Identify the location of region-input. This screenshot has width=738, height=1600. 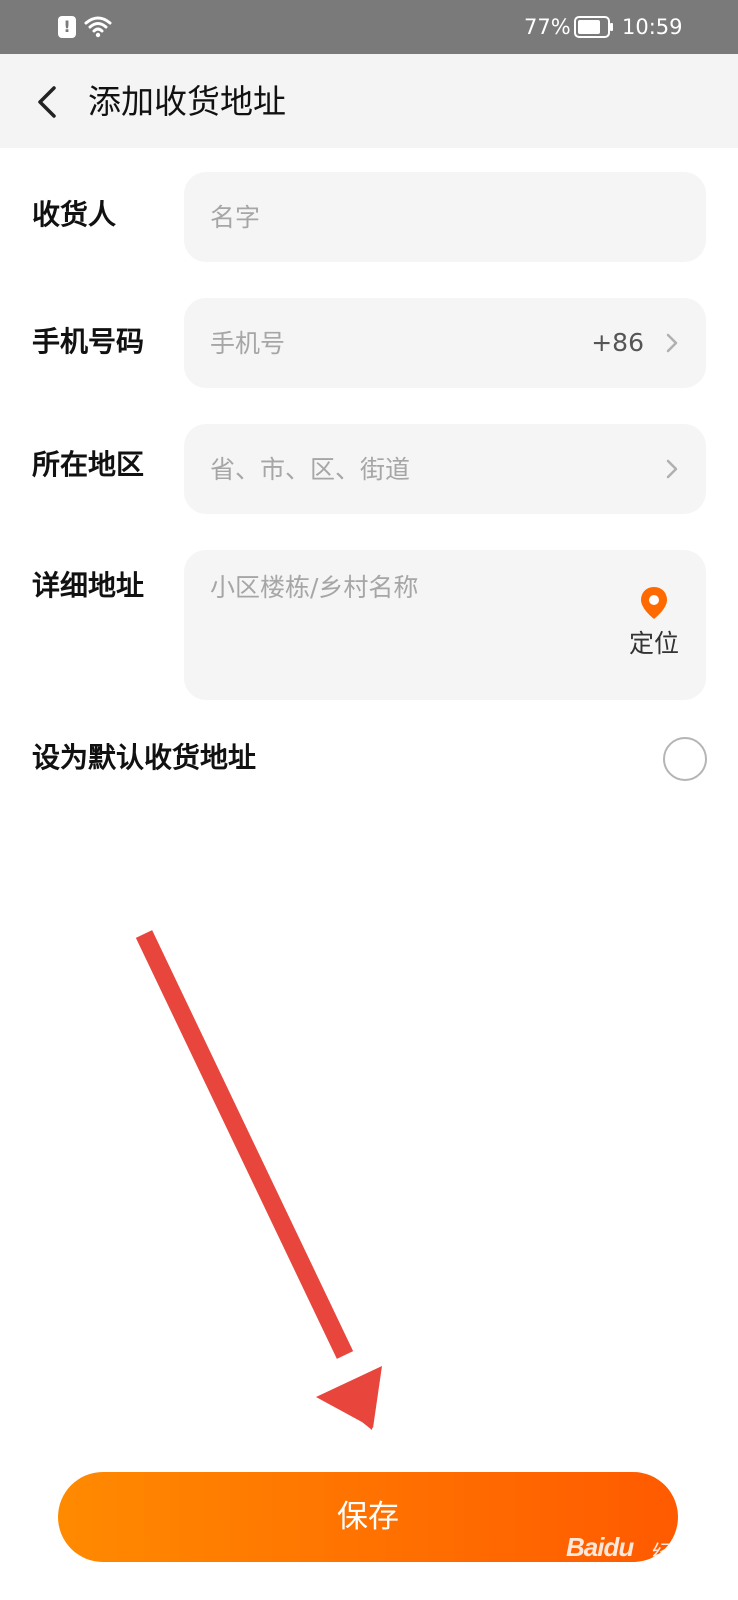
(430, 469).